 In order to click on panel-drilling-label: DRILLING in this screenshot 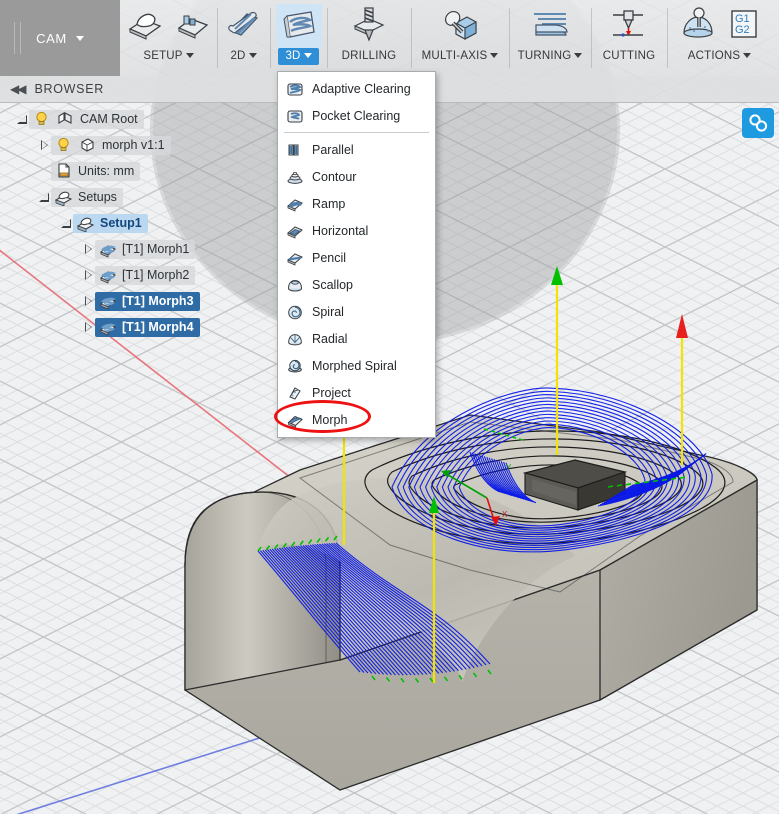, I will do `click(369, 56)`.